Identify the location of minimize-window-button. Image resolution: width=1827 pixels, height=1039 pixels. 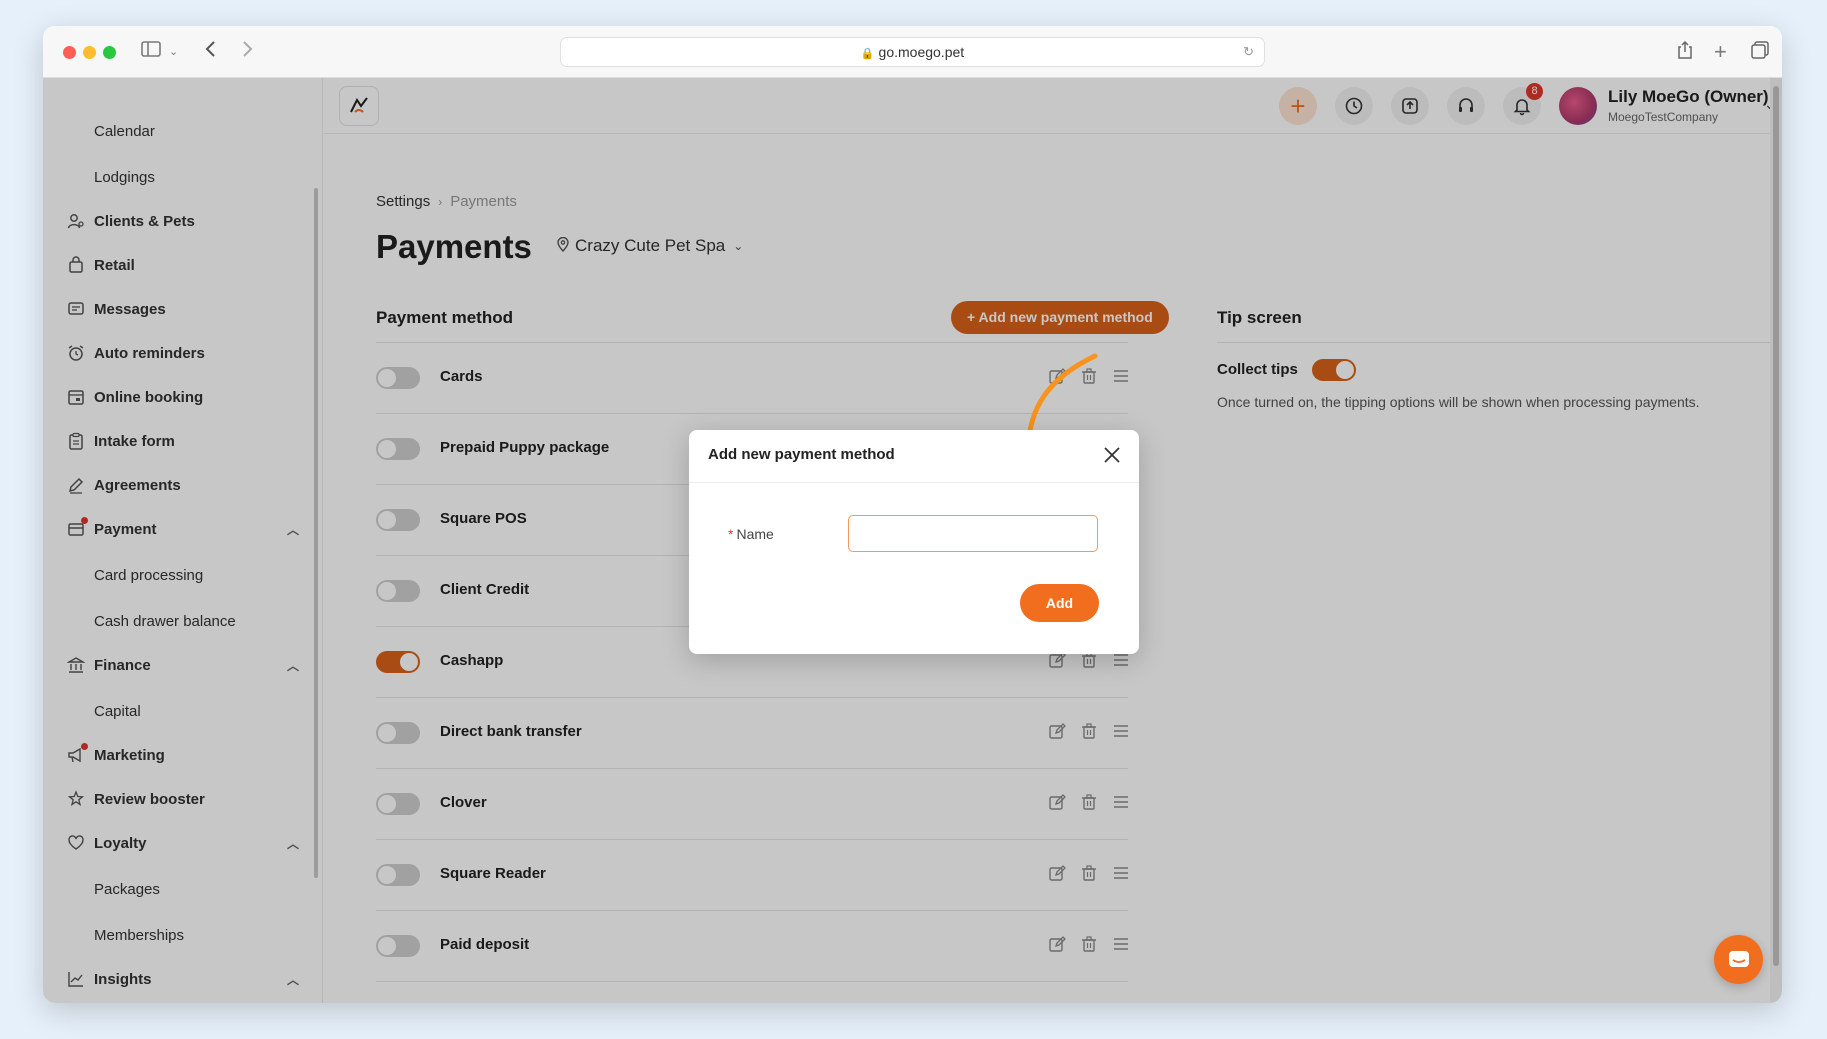
(89, 52).